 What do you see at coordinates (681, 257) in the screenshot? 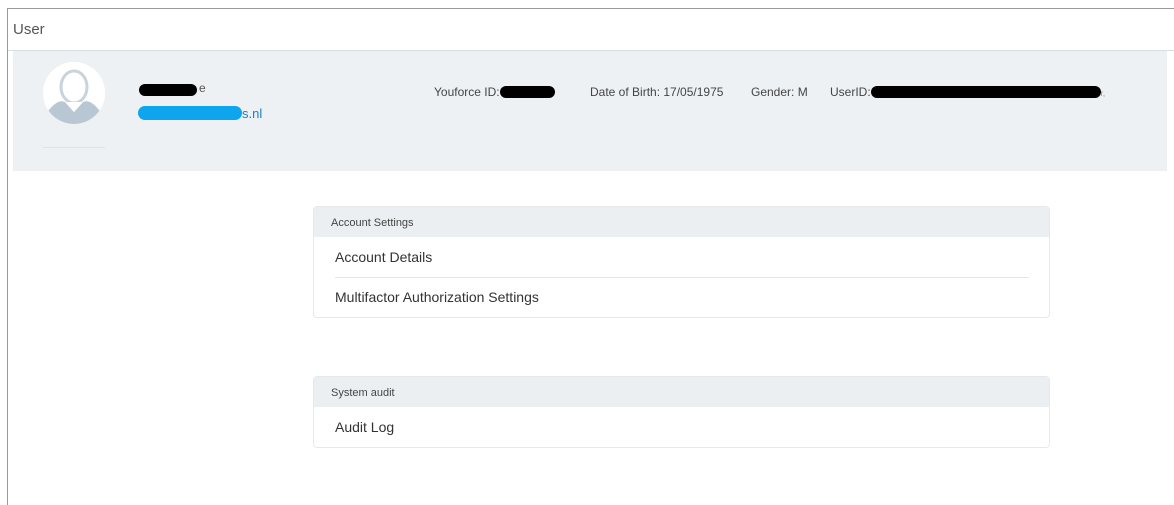
I see `account-details-link: Account Details` at bounding box center [681, 257].